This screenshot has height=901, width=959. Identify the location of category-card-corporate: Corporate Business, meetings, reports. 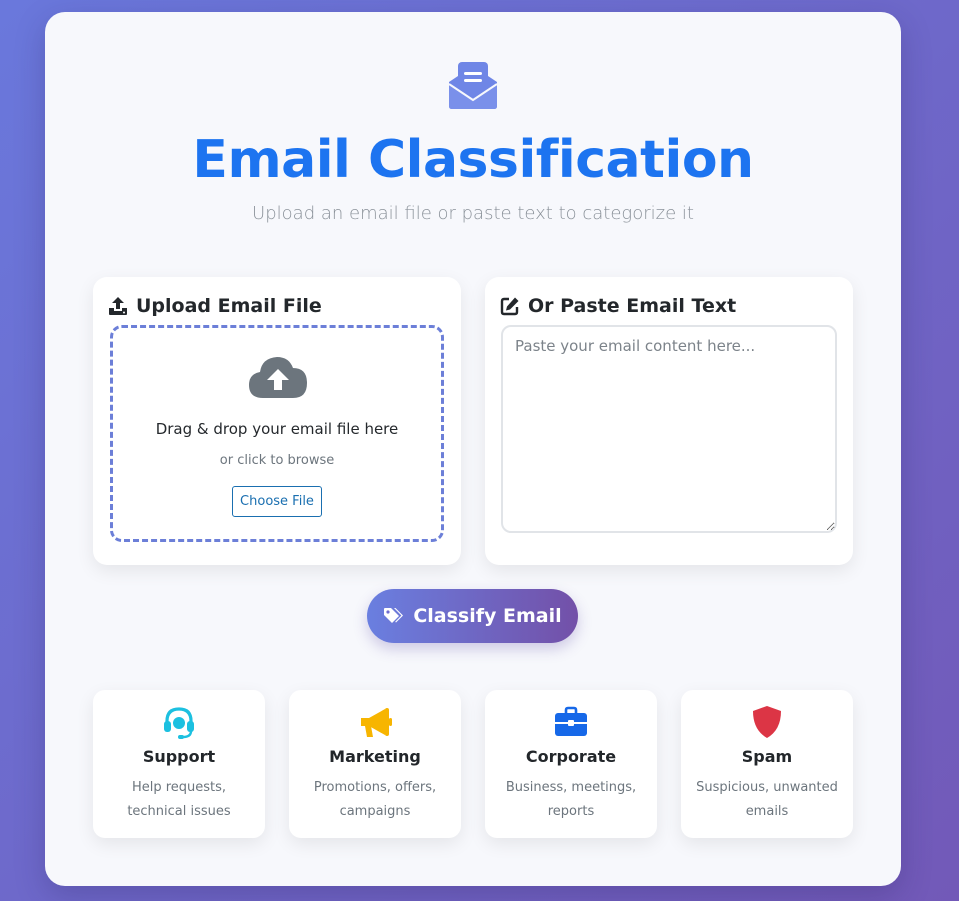
(571, 764).